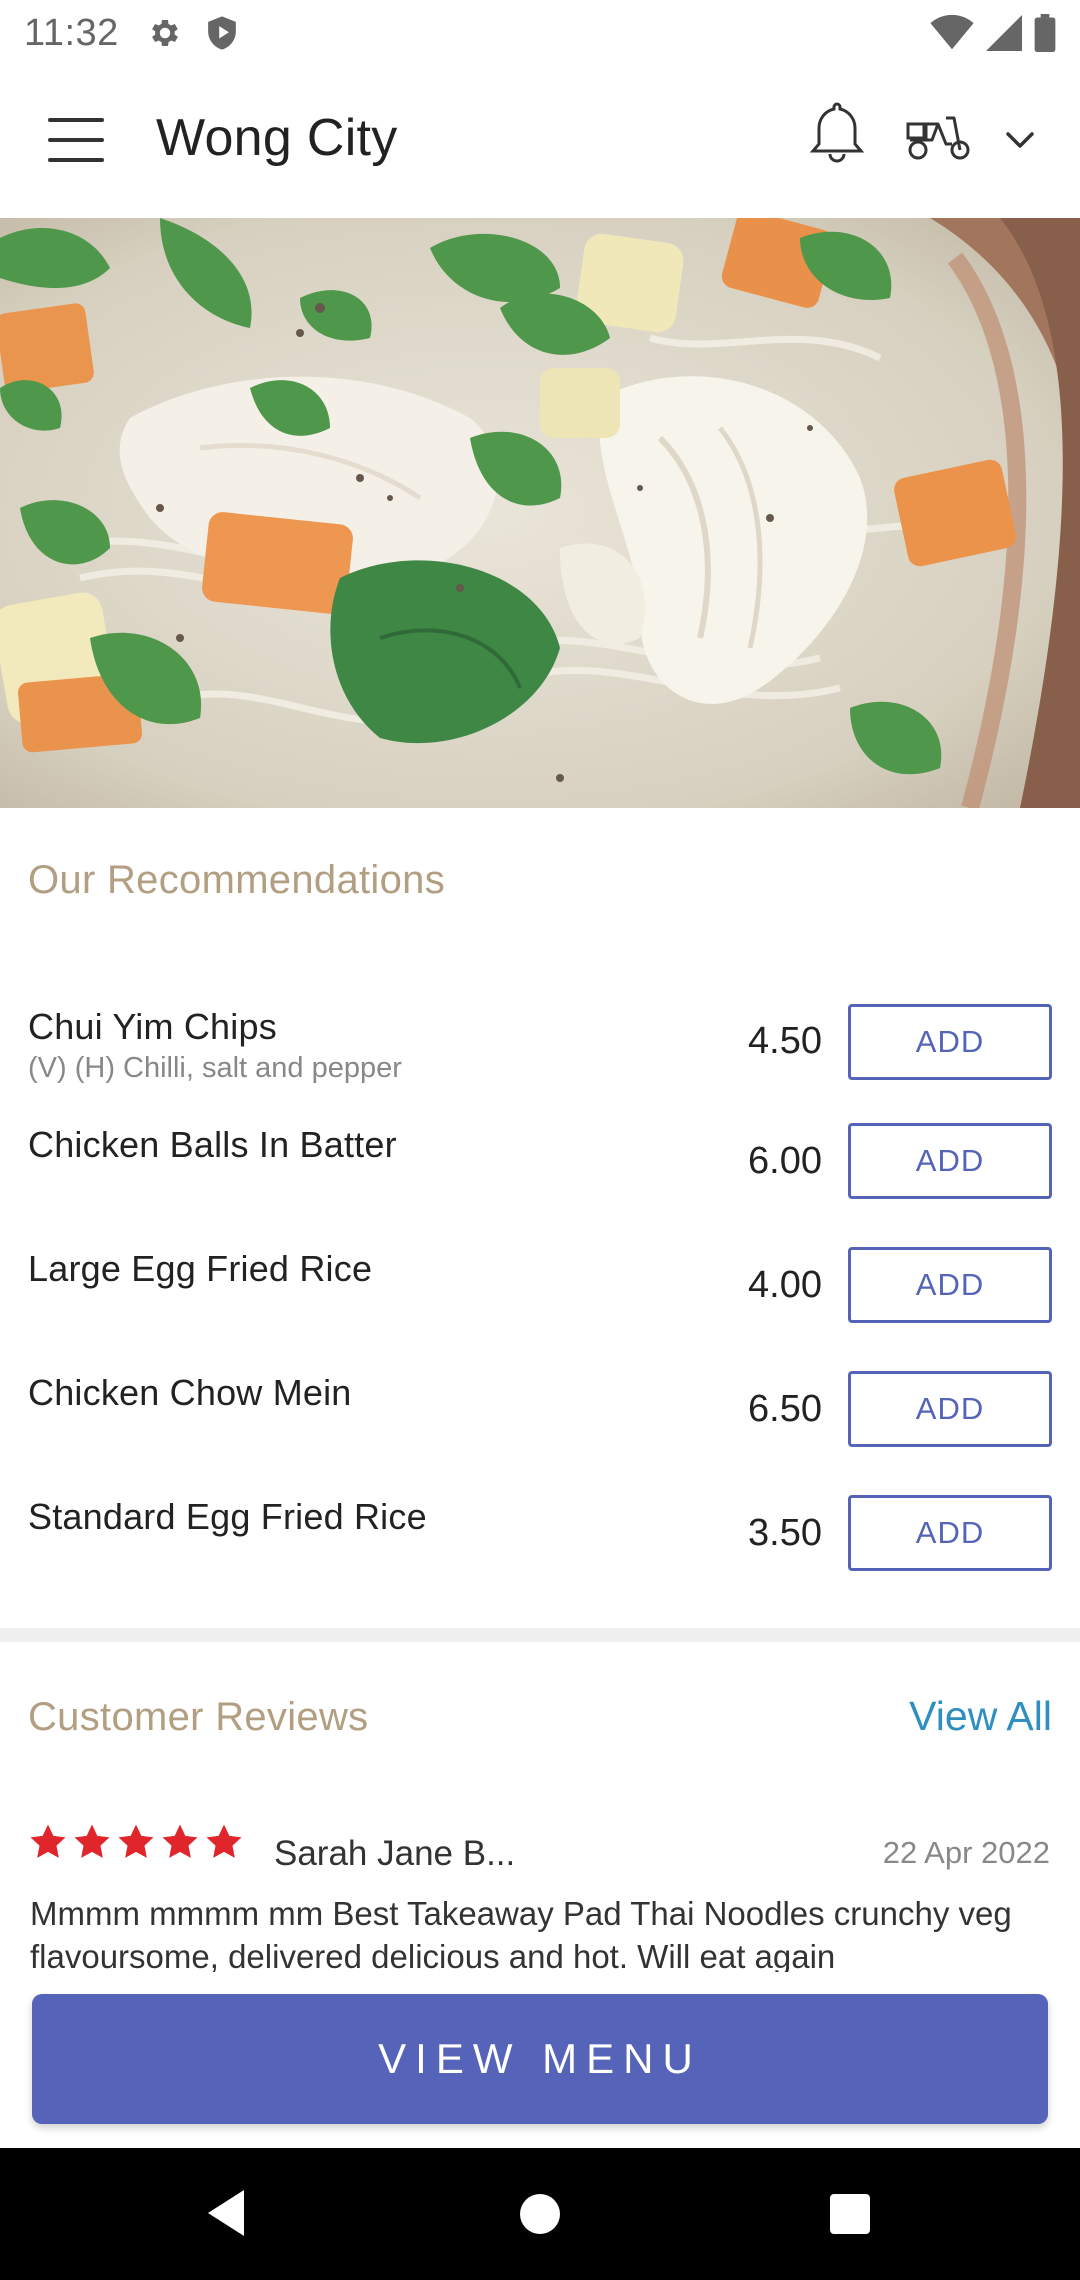 The image size is (1080, 2280). Describe the element at coordinates (850, 2214) in the screenshot. I see `recents-icon` at that location.